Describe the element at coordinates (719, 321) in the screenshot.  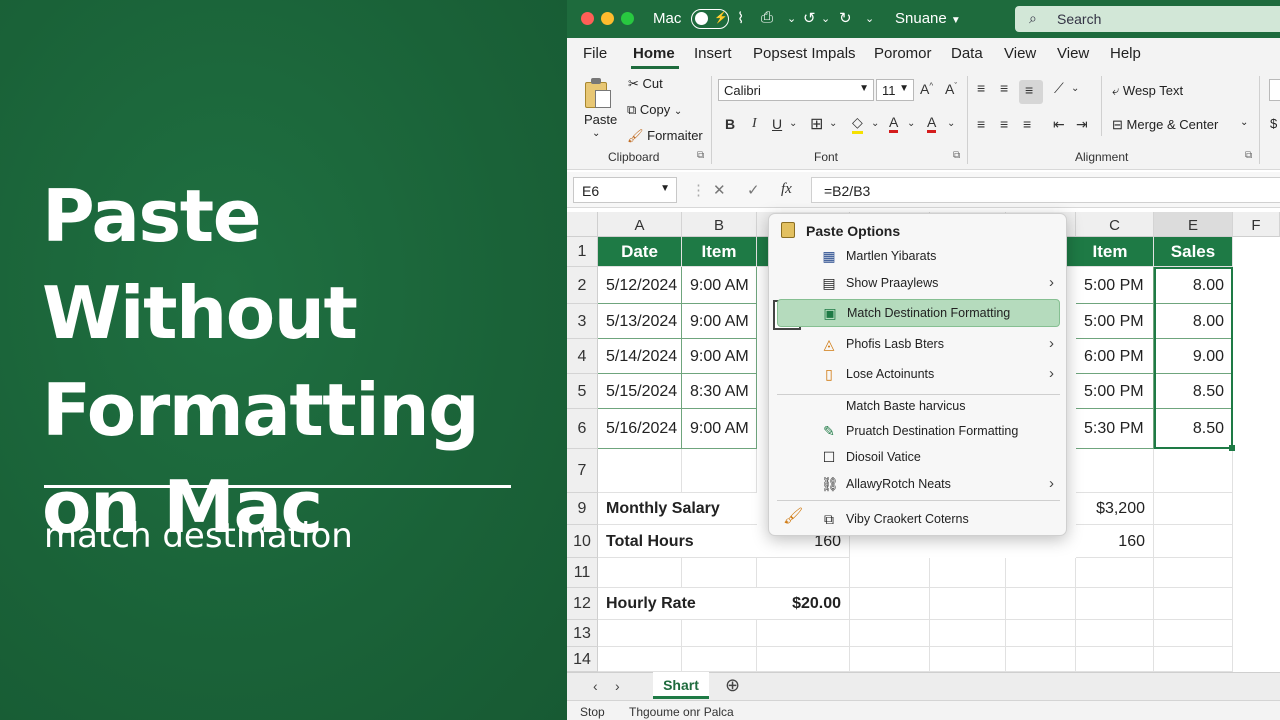
I see `table-row-2-item: 9:00 AM` at that location.